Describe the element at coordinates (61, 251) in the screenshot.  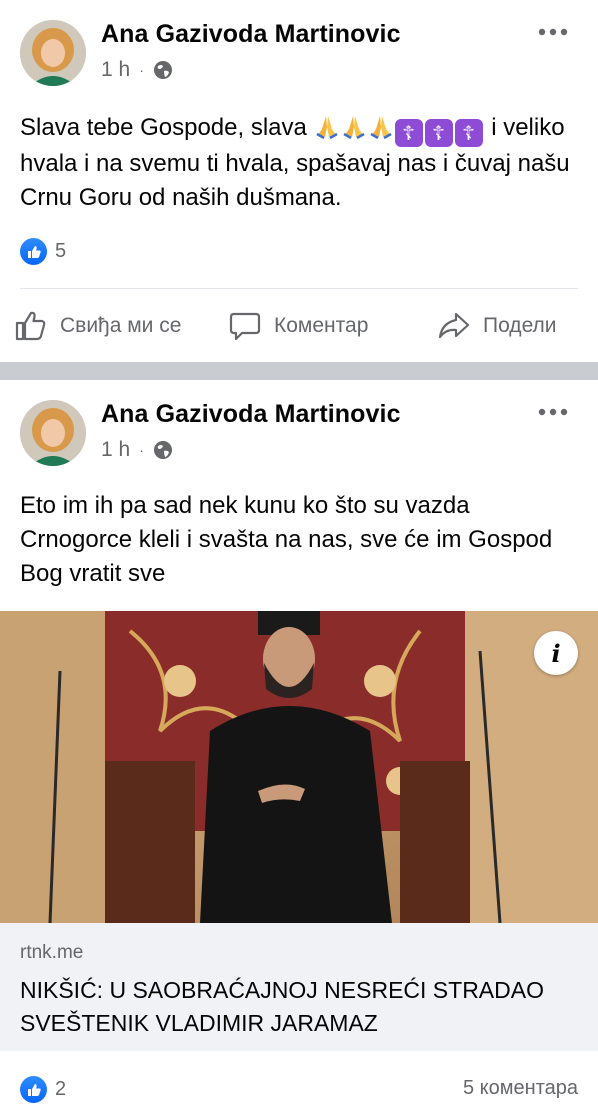
I see `reaction-count: 5` at that location.